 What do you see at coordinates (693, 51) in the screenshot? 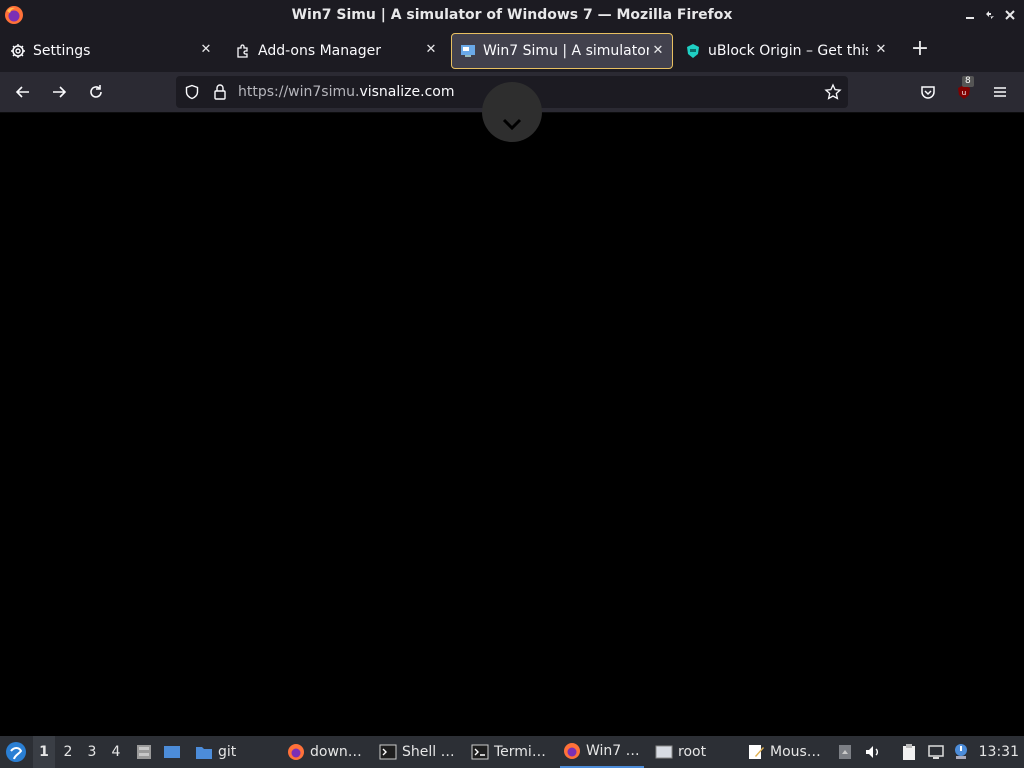
I see `ublock-favicon` at bounding box center [693, 51].